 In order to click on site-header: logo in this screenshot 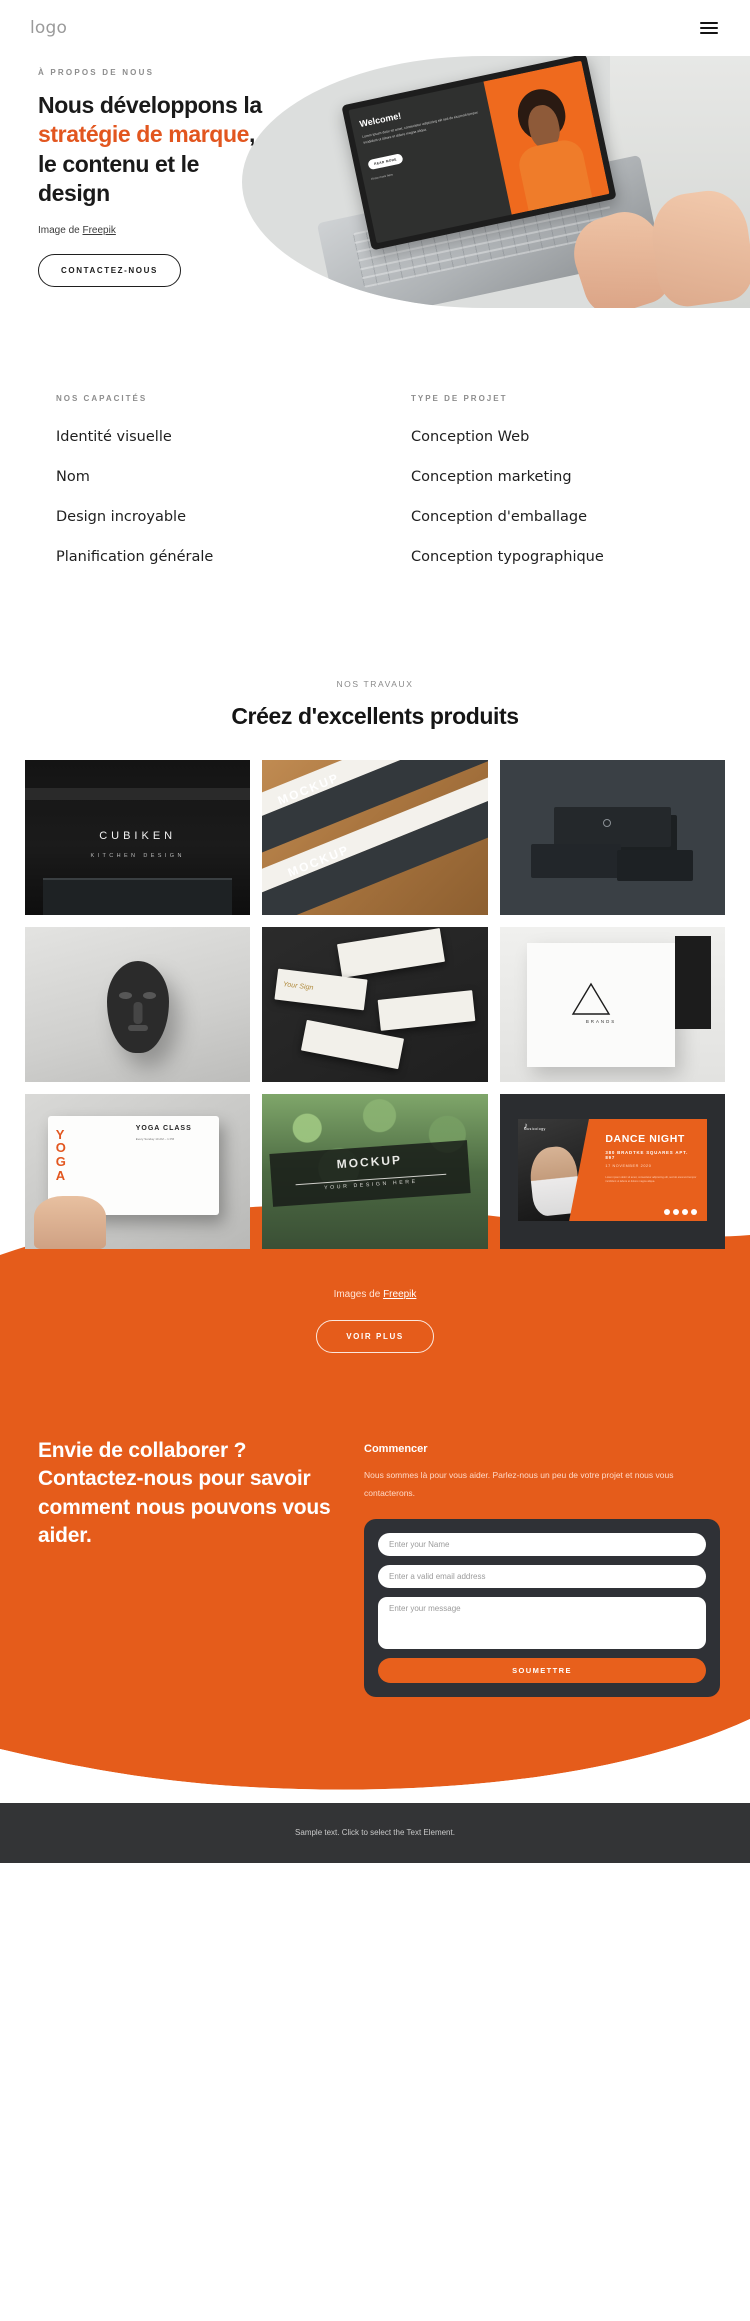, I will do `click(375, 28)`.